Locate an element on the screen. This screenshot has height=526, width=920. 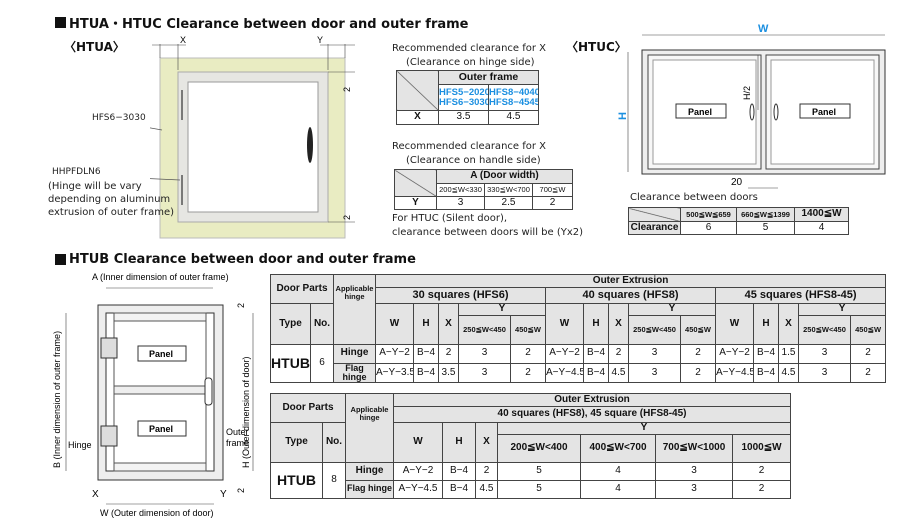
table-cell: HFS8−4040 HFS8−4545 is located at coordinates (513, 97).